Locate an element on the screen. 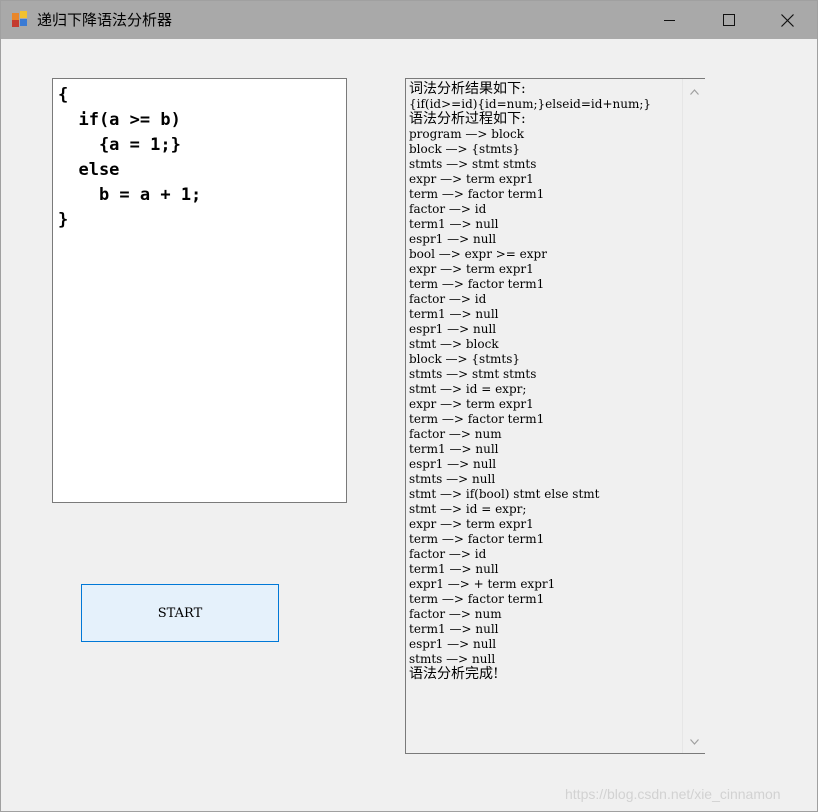  window-title: 递归下降语法分析器 is located at coordinates (105, 20).